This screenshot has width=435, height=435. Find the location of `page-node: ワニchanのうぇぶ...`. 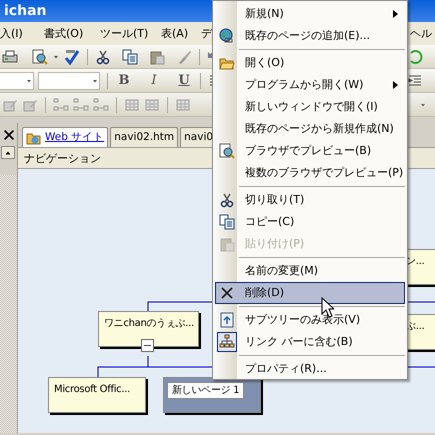

page-node: ワニchanのうぇぶ... is located at coordinates (148, 329).